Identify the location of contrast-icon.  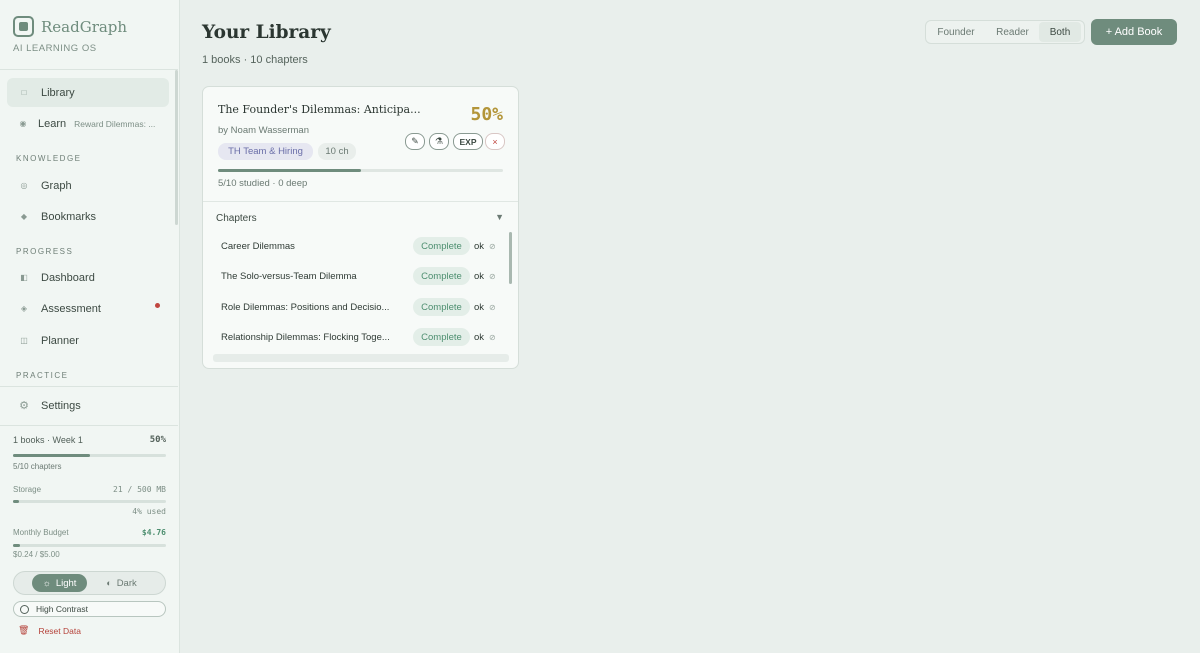
(24, 609).